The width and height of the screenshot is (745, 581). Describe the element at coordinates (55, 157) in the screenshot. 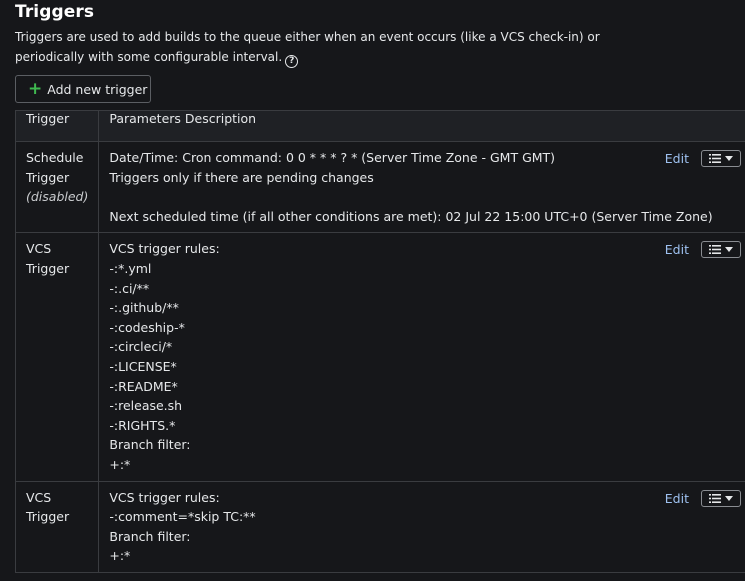

I see `trigger-type-line: Schedule` at that location.